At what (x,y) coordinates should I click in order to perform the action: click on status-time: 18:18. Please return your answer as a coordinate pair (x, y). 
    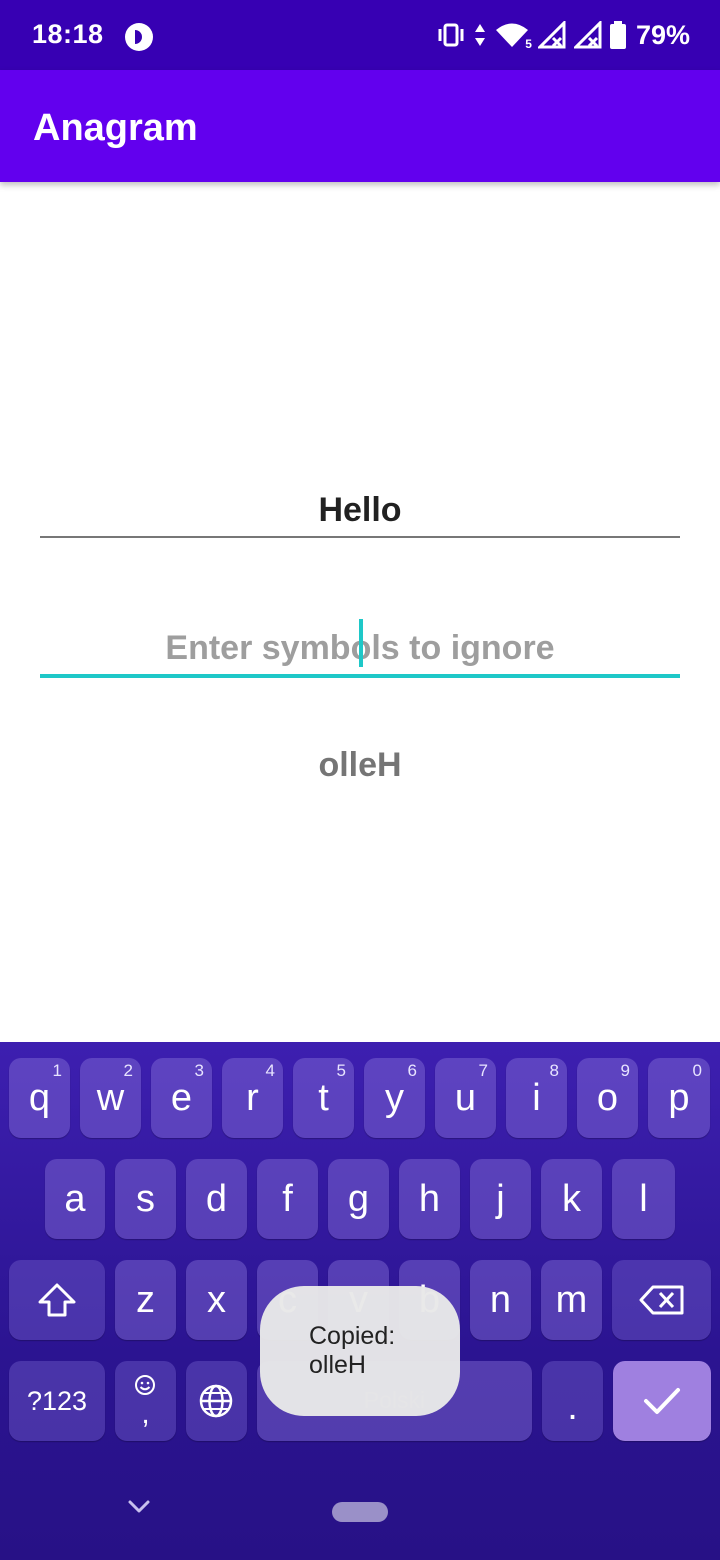
    Looking at the image, I should click on (68, 34).